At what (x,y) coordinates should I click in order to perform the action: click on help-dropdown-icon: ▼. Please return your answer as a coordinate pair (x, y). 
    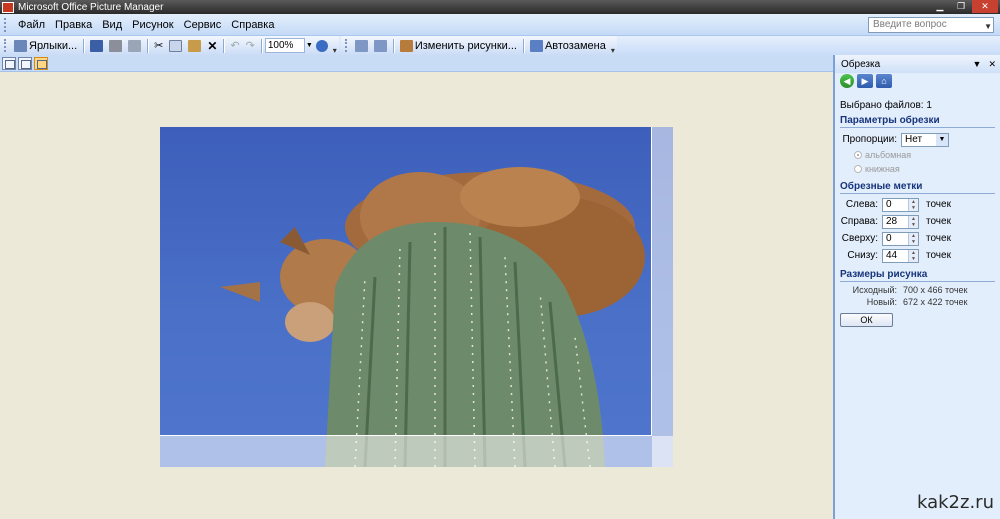
    Looking at the image, I should click on (988, 26).